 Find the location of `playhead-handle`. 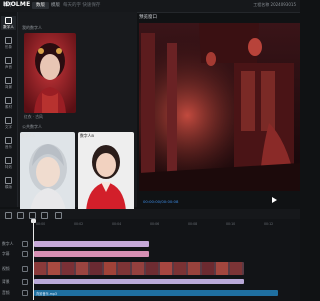

playhead-handle is located at coordinates (33, 221).